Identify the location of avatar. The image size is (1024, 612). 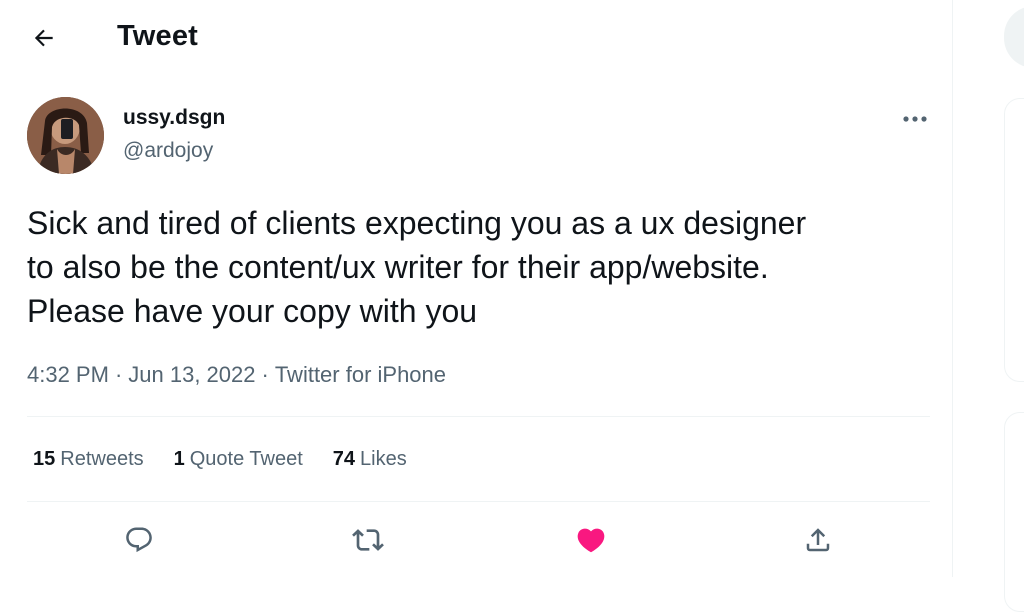
(65, 135).